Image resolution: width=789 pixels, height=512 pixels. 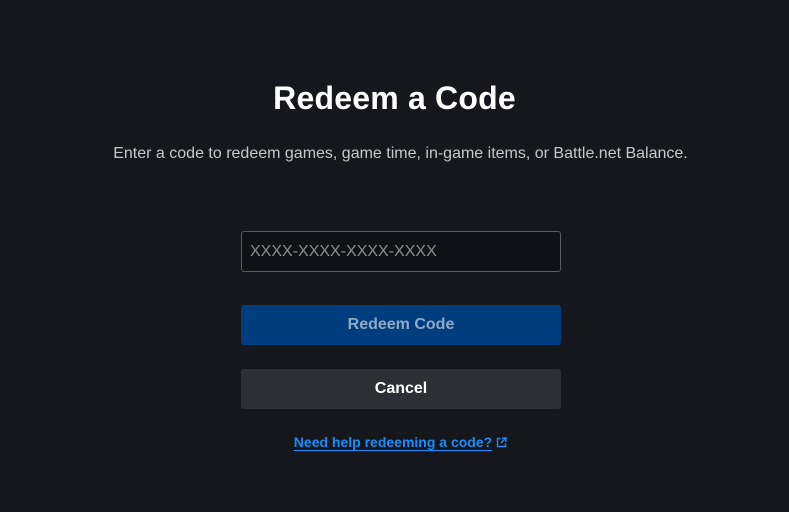 I want to click on help-redeem-link-label: Need help redeeming a code?, so click(x=393, y=442).